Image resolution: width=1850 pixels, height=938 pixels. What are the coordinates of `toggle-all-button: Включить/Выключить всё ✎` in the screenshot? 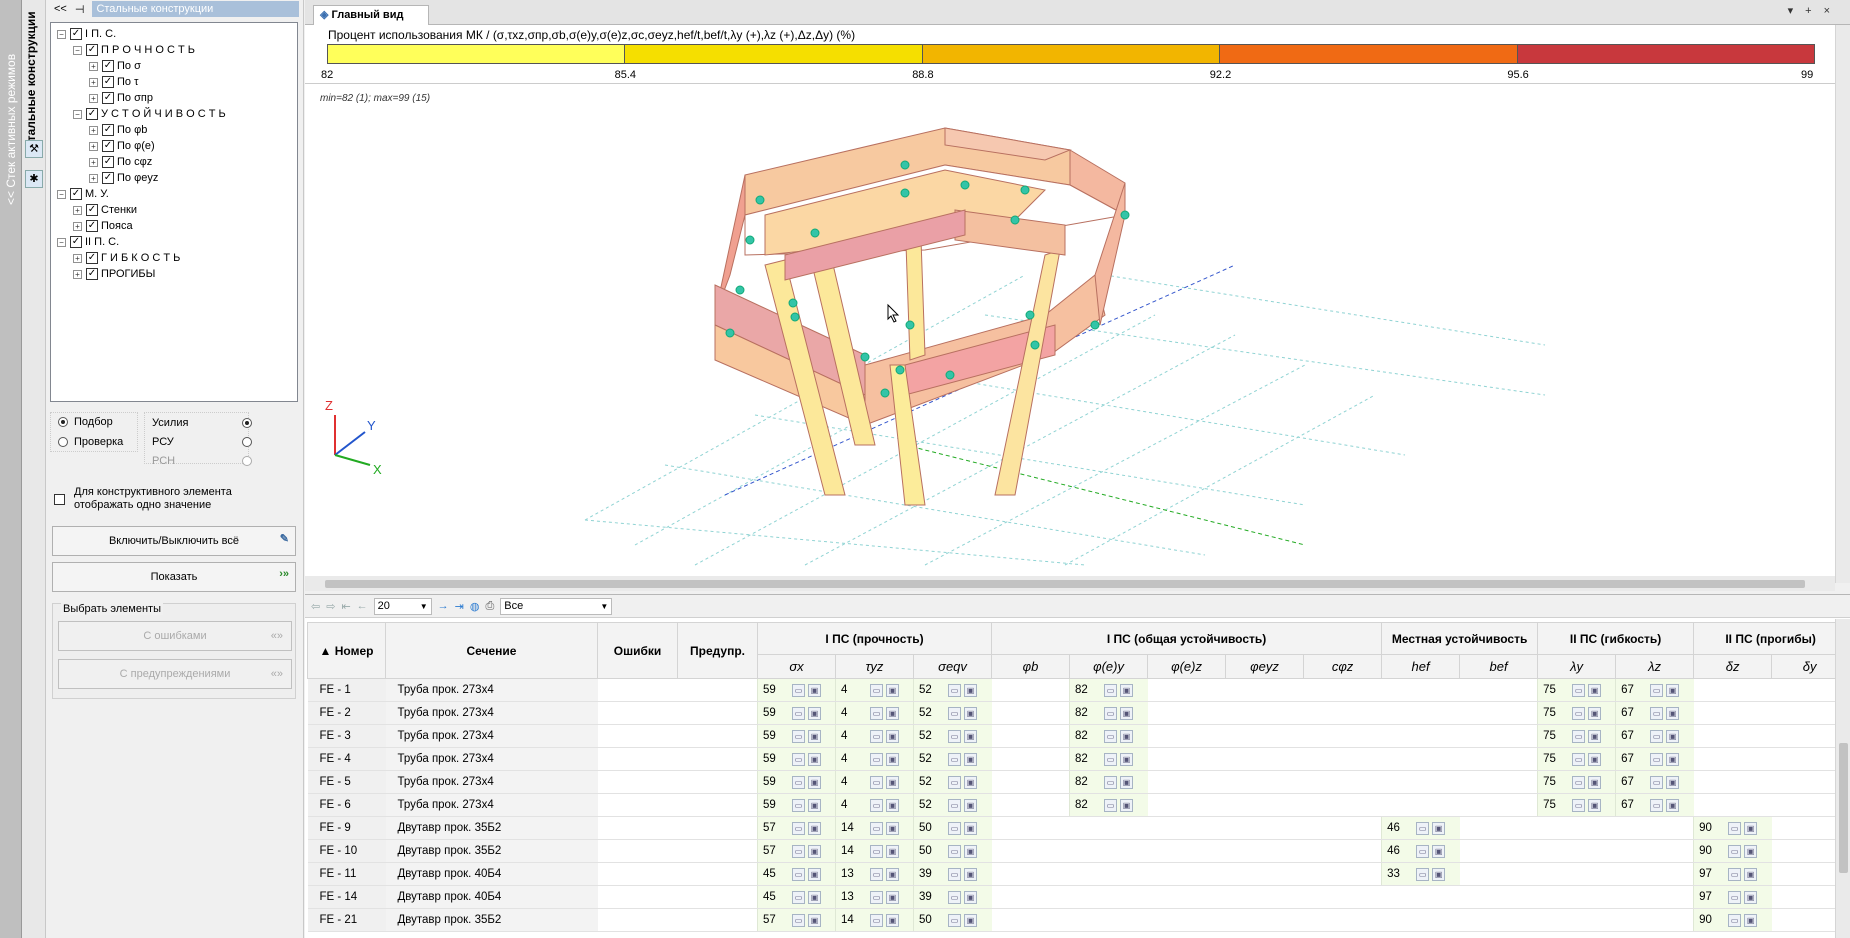 It's located at (174, 541).